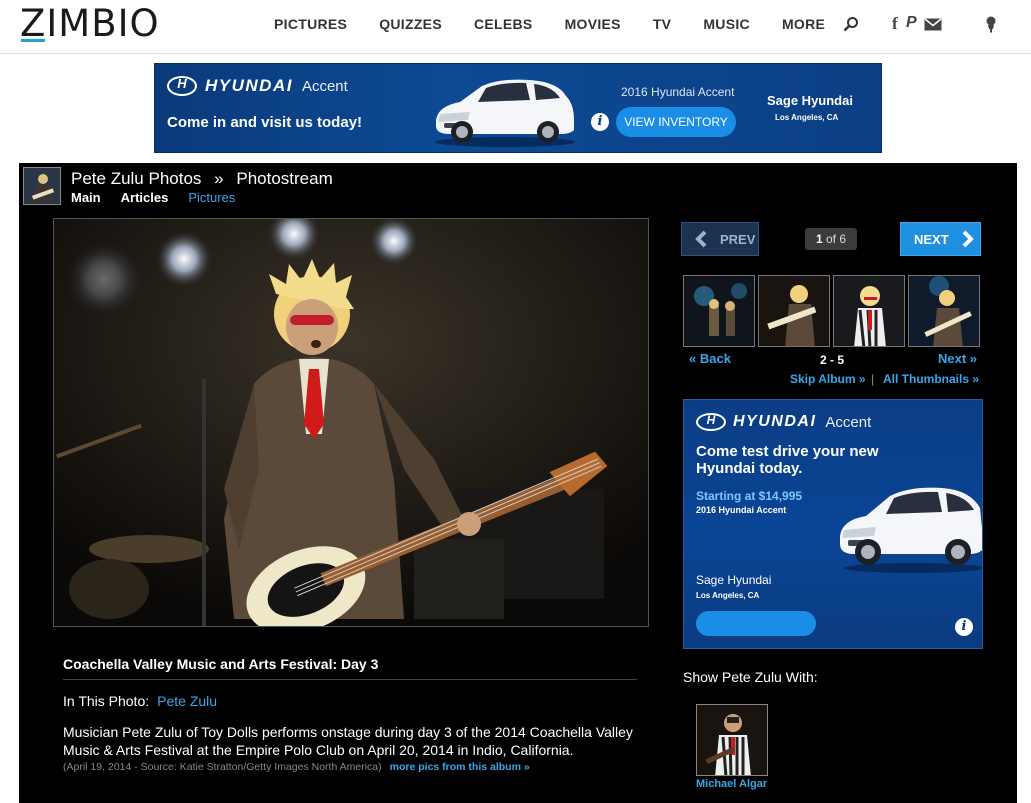  I want to click on nav-movies: MOVIES, so click(593, 24).